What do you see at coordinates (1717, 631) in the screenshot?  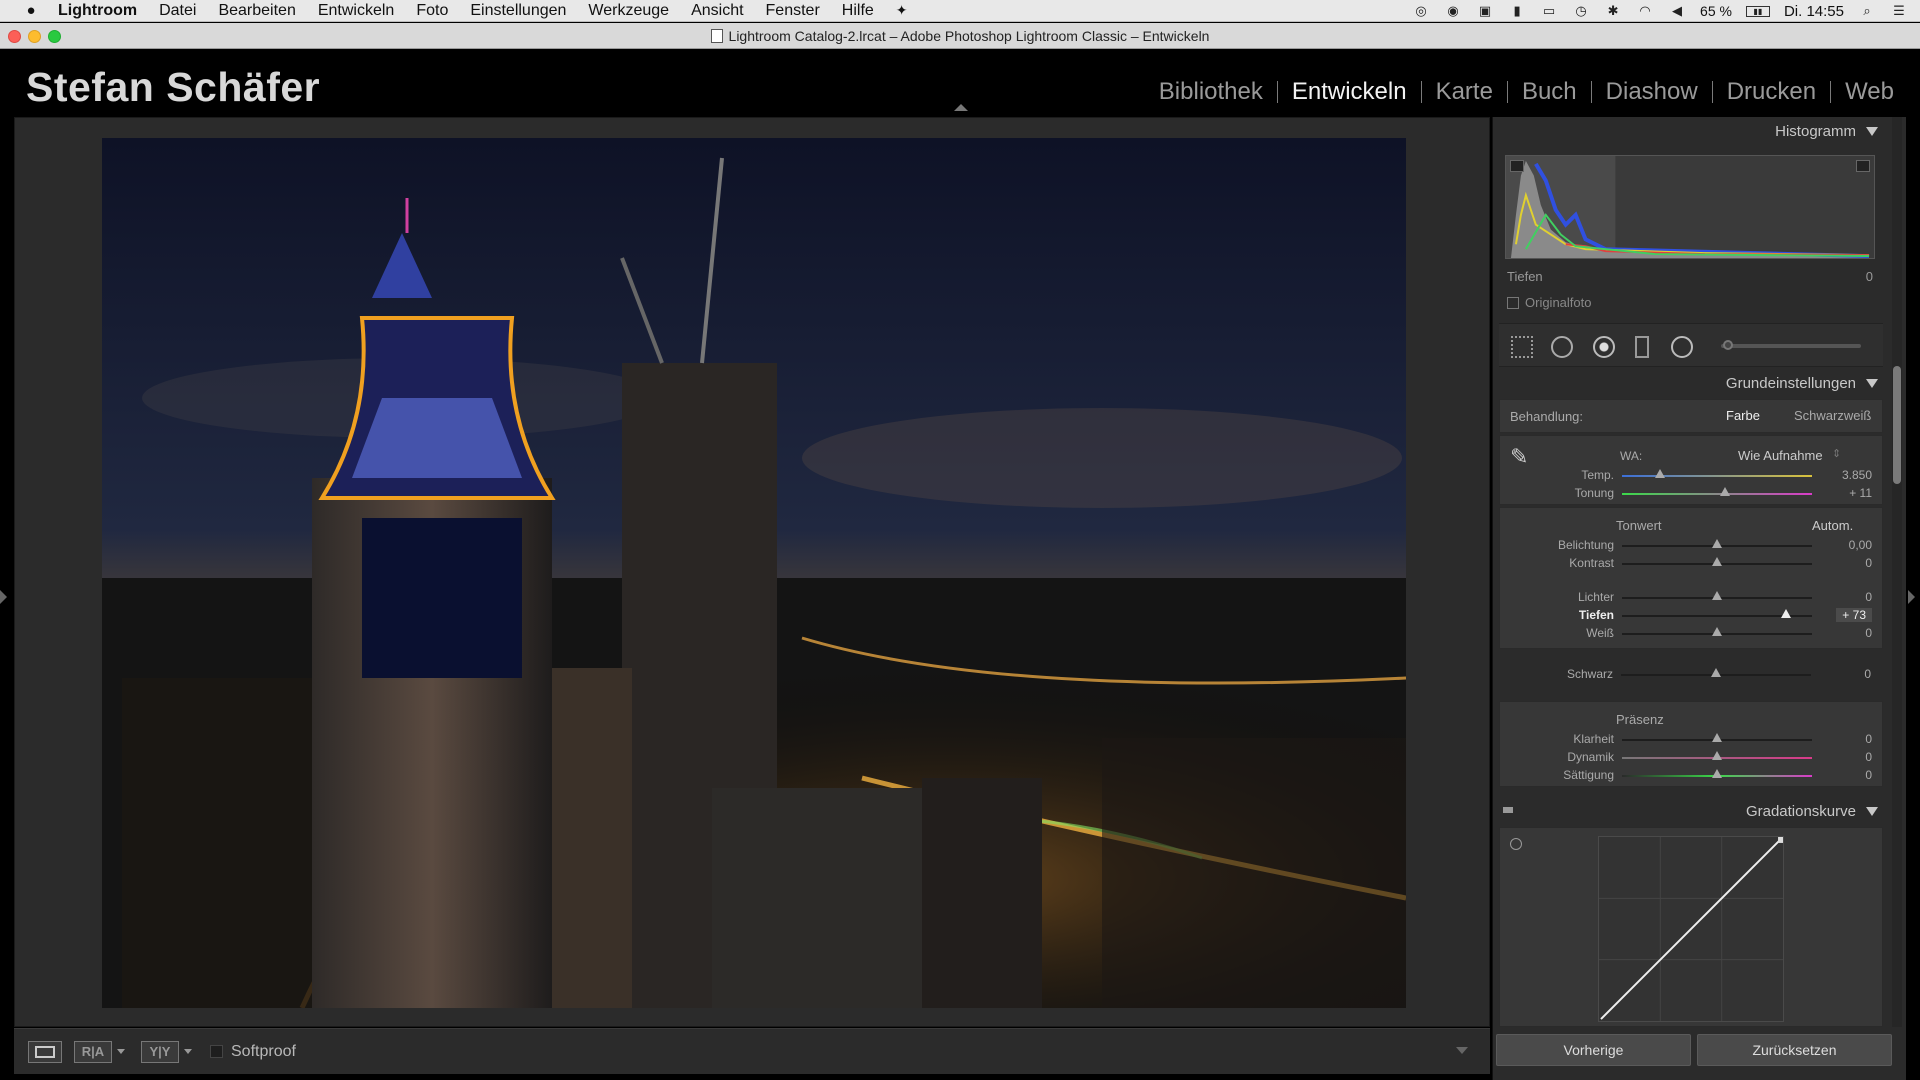 I see `whites-slider-knob` at bounding box center [1717, 631].